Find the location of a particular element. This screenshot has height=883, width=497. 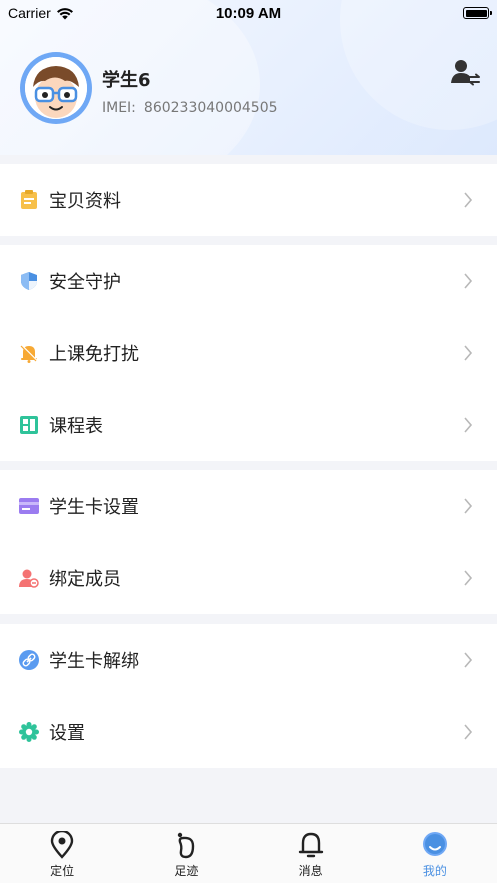

status-bar: Carrier 10:09 AM is located at coordinates (248, 13).